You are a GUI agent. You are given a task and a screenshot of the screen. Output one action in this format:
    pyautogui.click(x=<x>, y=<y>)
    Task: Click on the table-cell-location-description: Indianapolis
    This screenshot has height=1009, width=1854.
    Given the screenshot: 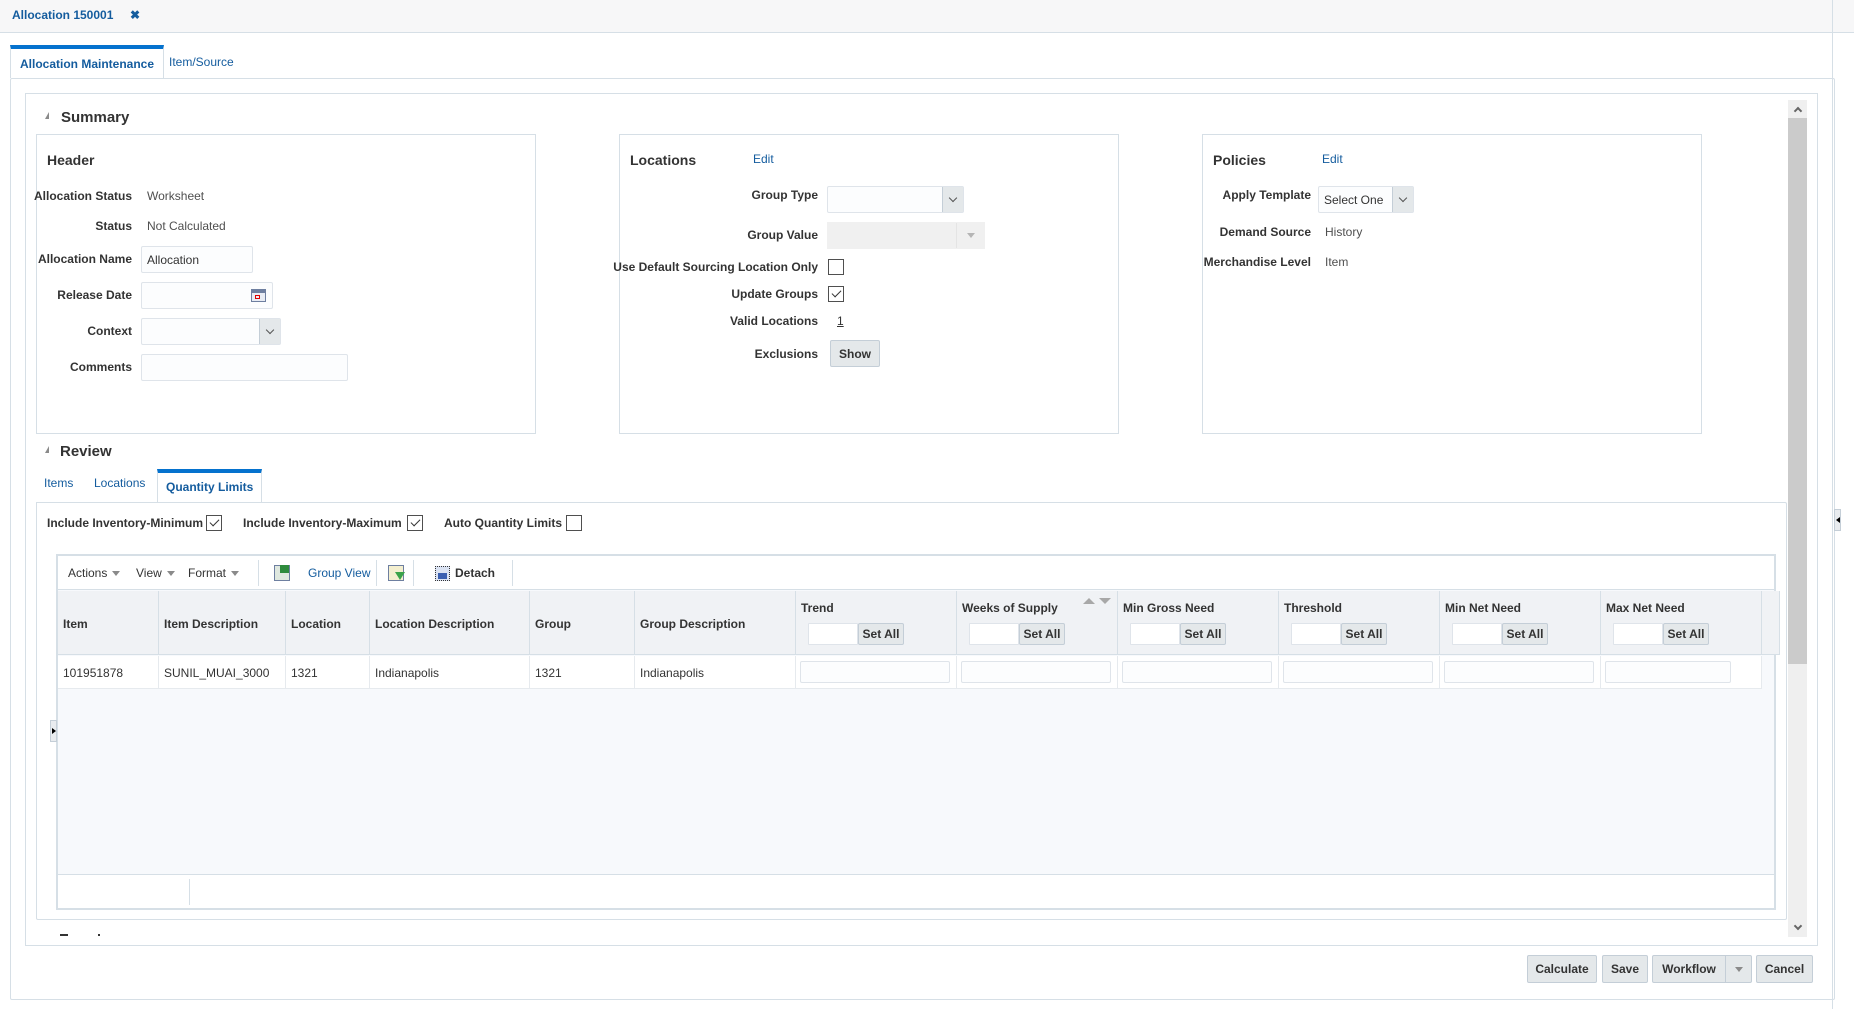 What is the action you would take?
    pyautogui.click(x=450, y=672)
    